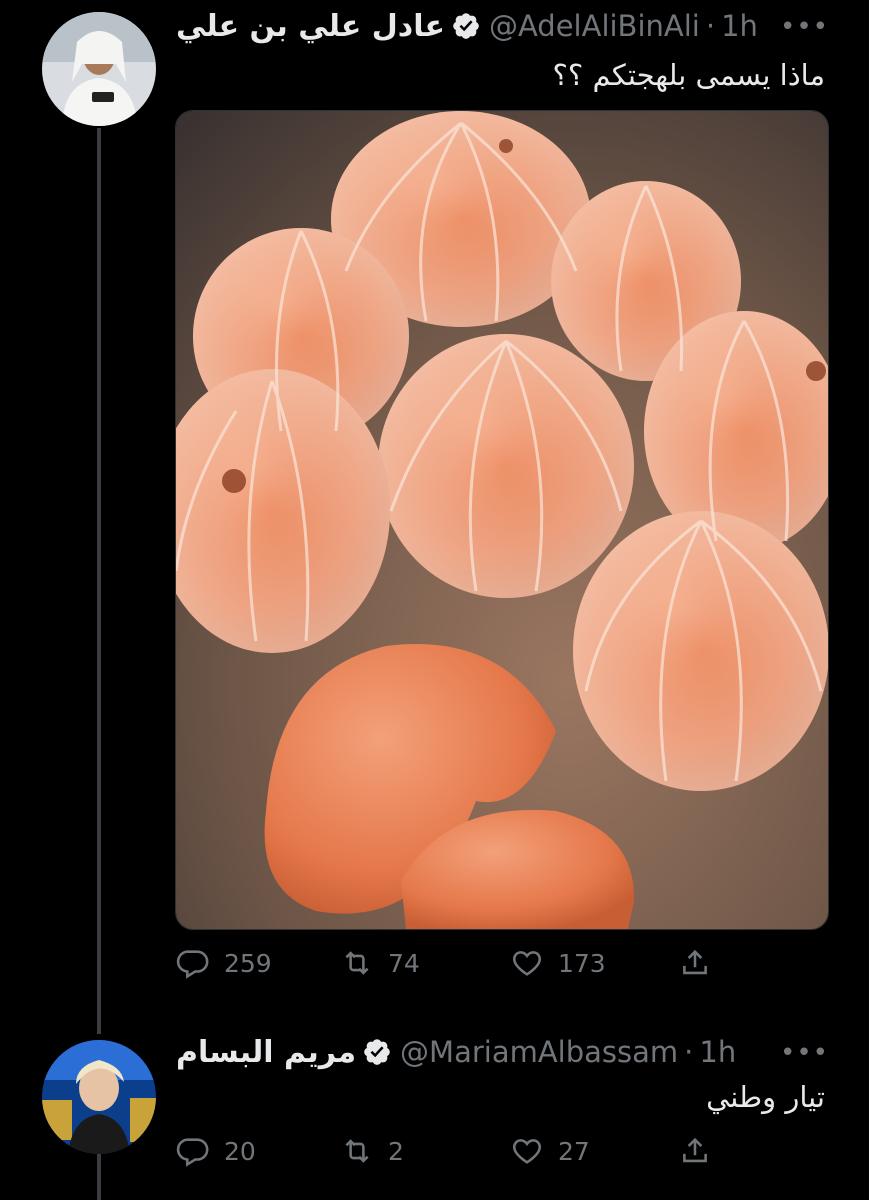 Image resolution: width=869 pixels, height=1200 pixels. What do you see at coordinates (574, 1151) in the screenshot?
I see `like-count: 27` at bounding box center [574, 1151].